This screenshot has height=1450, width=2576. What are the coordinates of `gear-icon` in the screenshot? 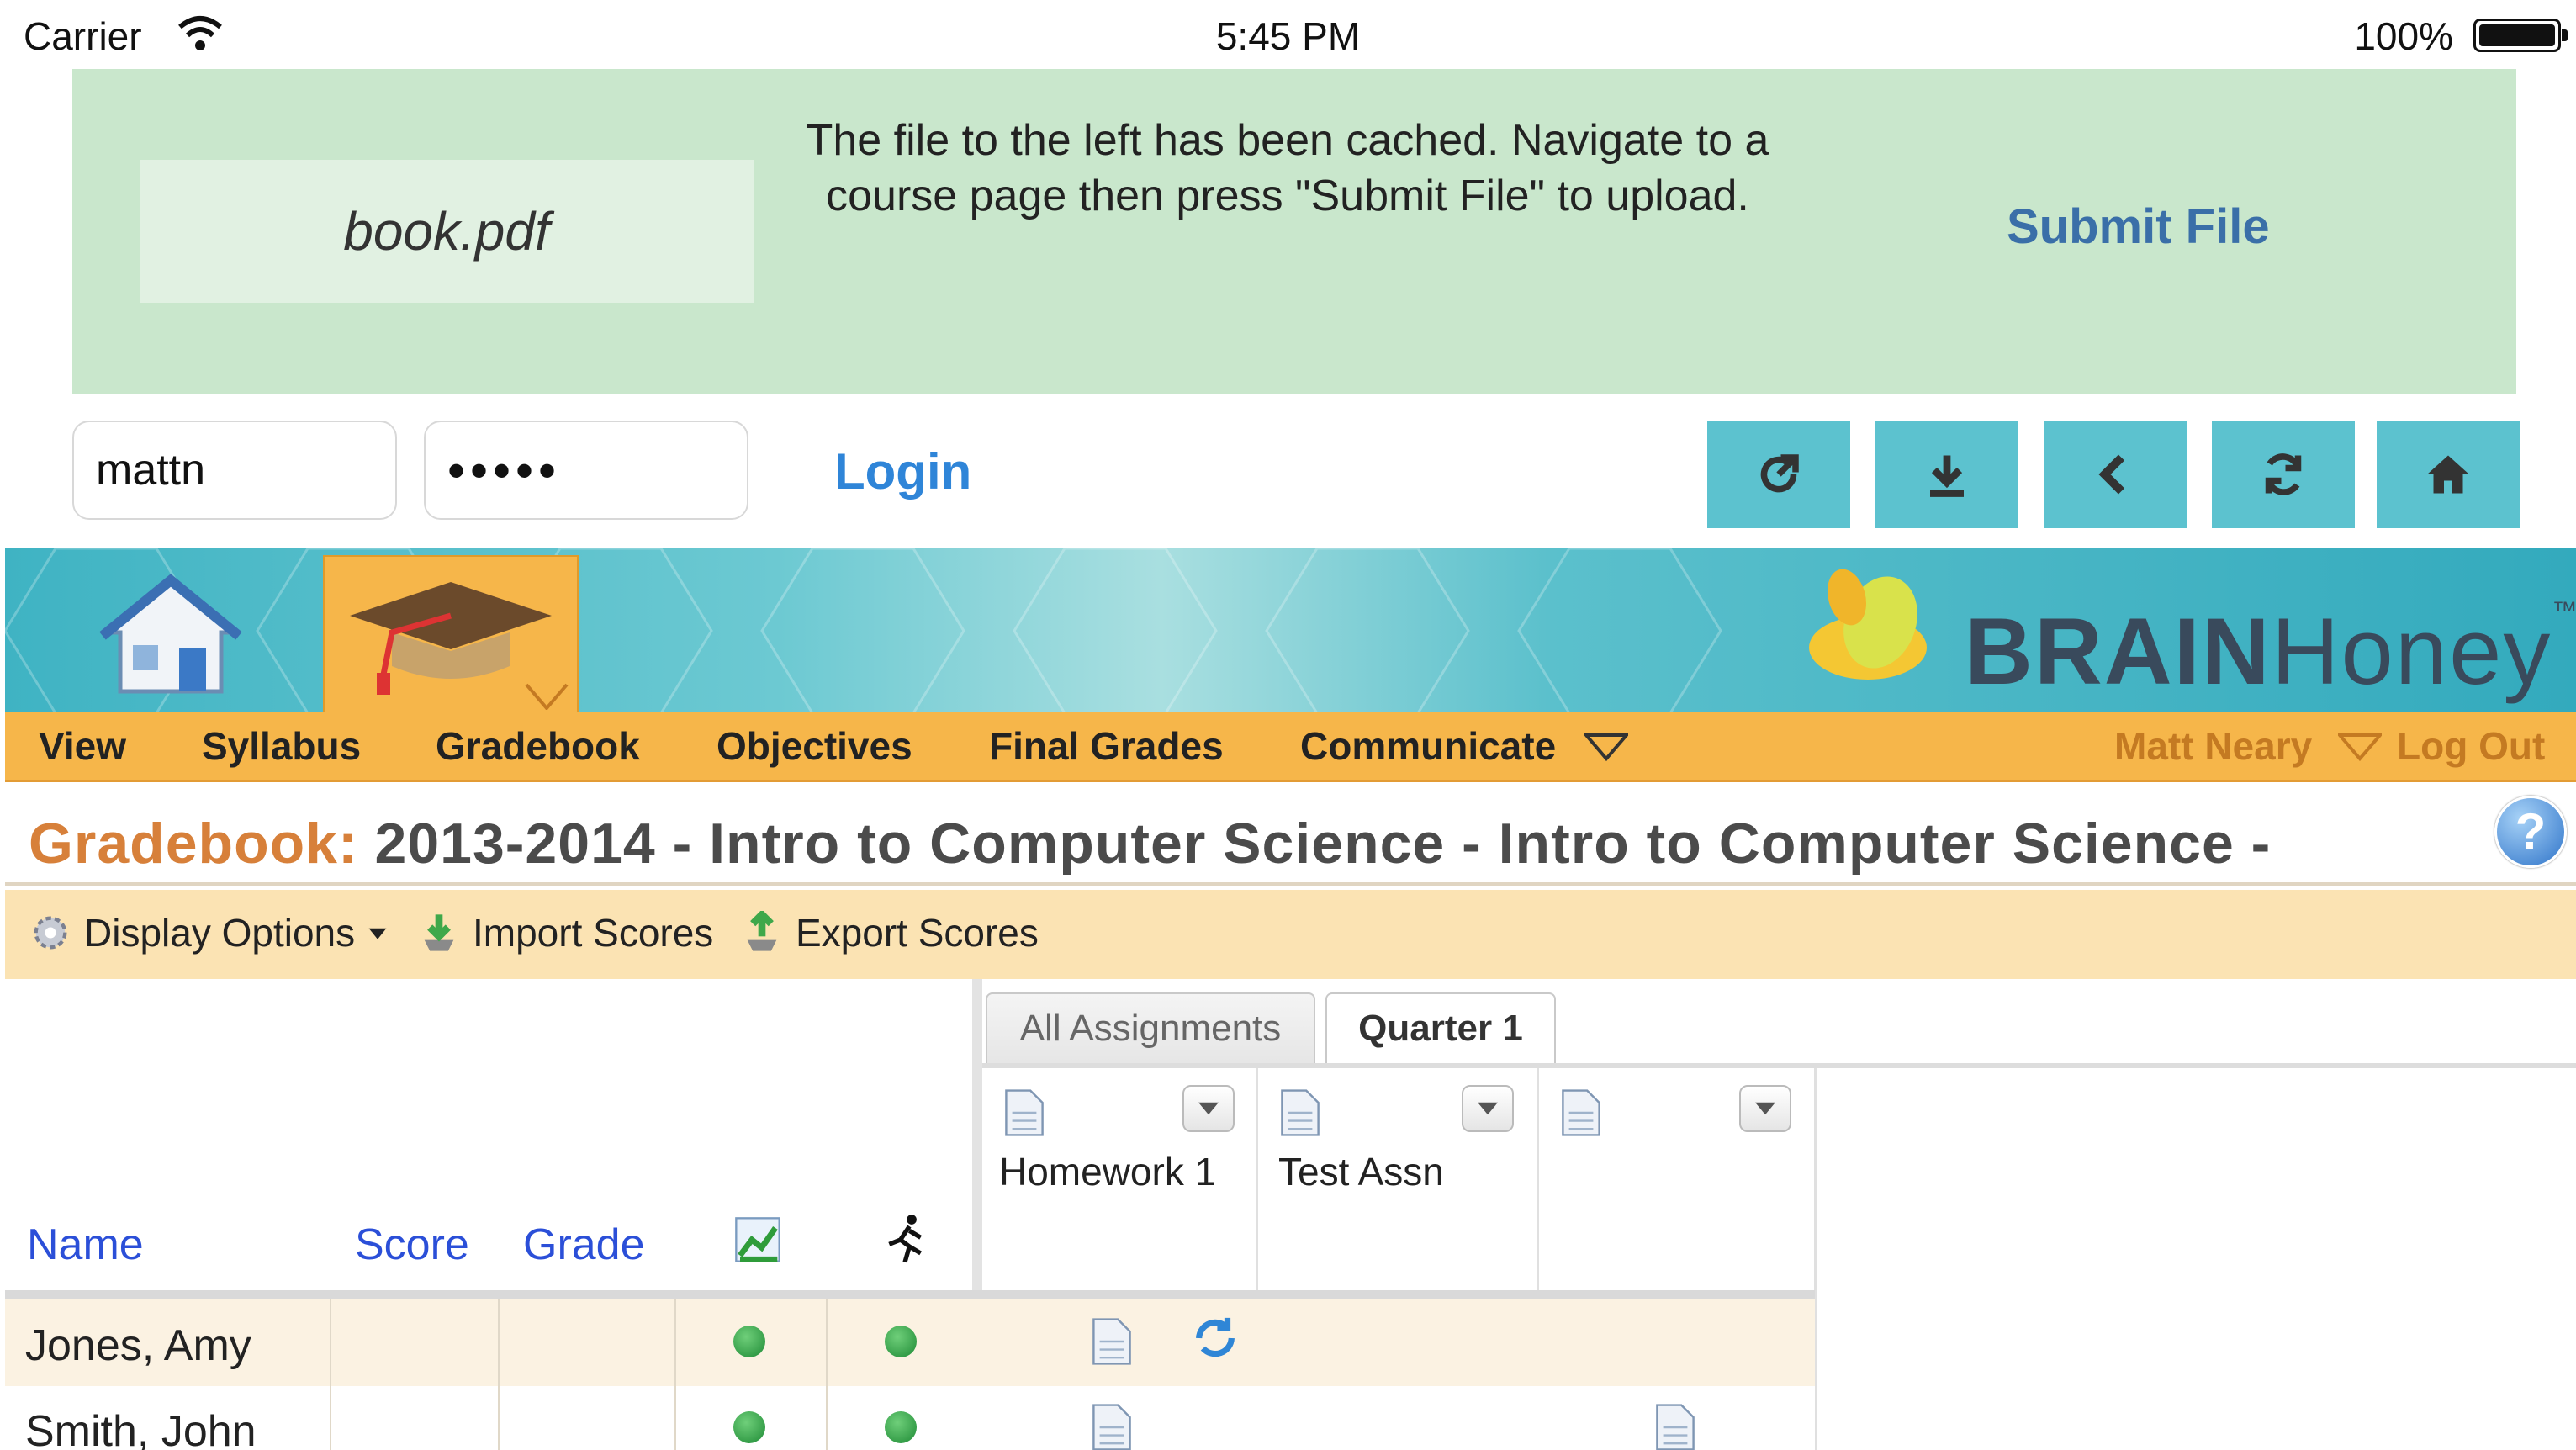 It's located at (50, 933).